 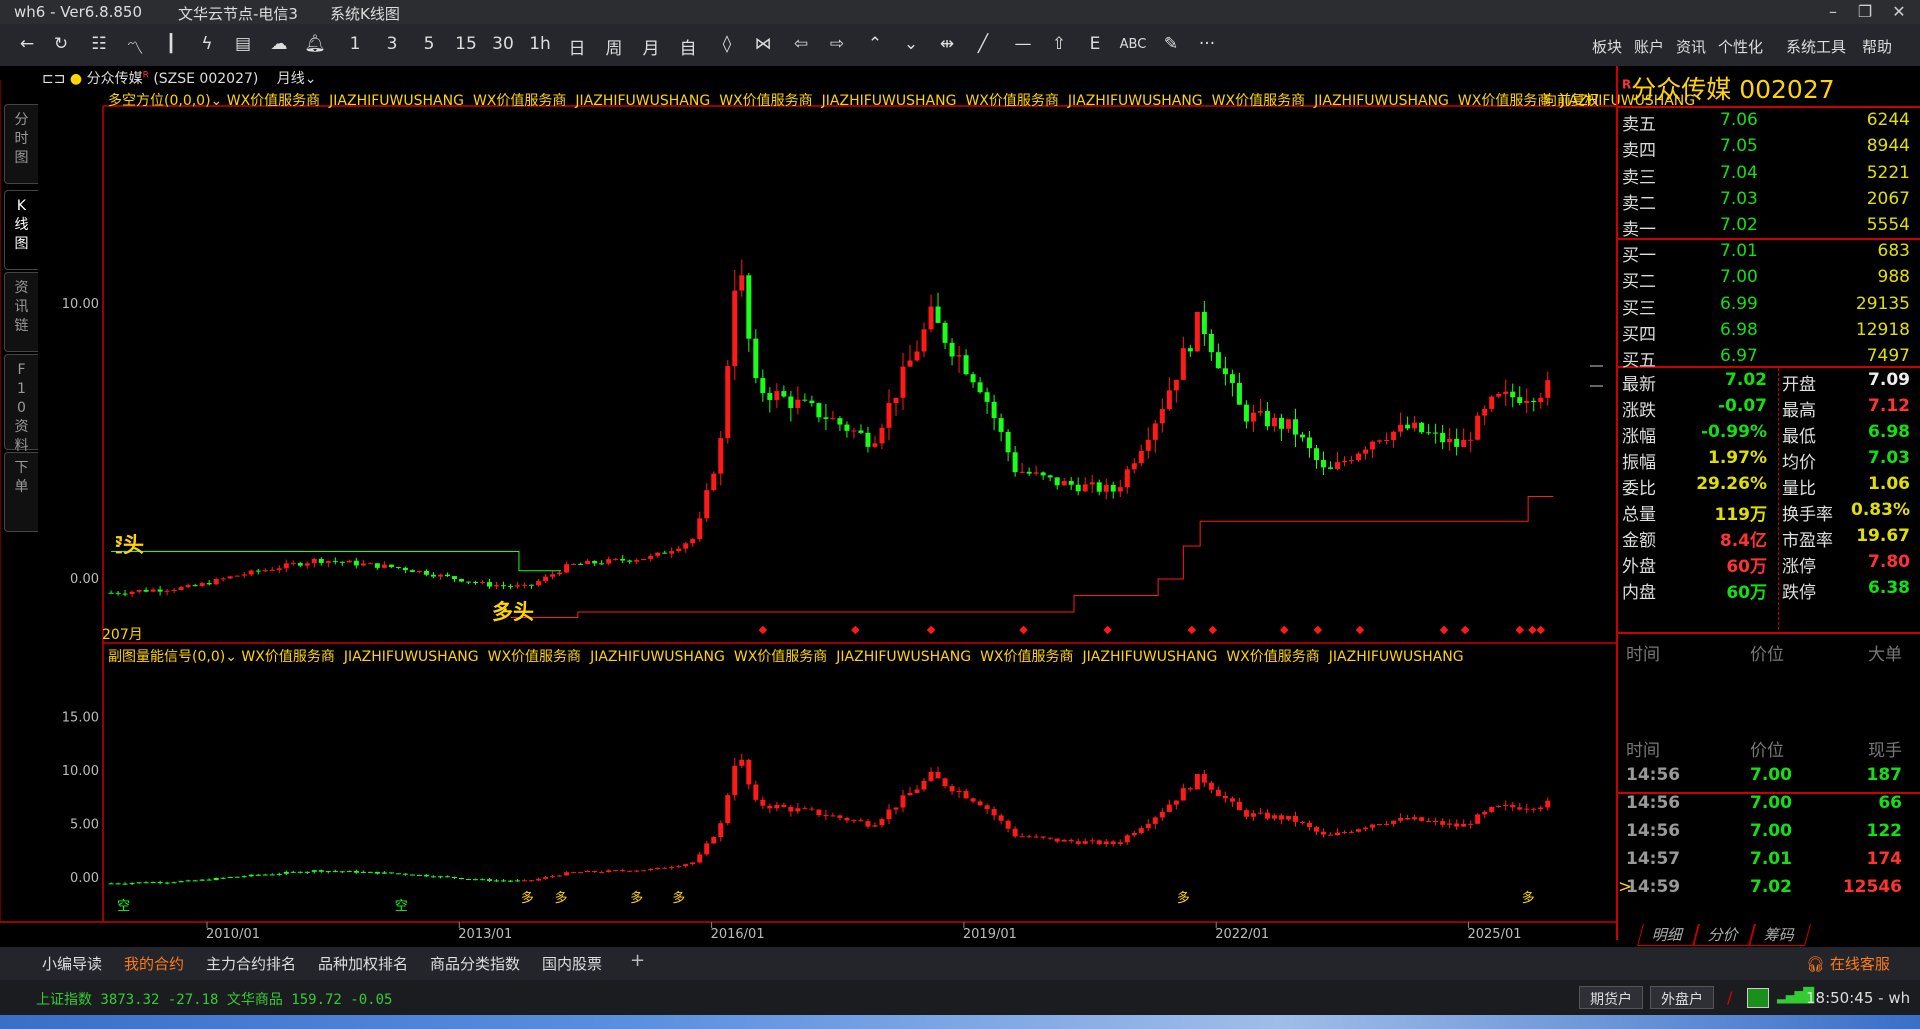 What do you see at coordinates (1768, 537) in the screenshot?
I see `stat-row: 金额 8.4亿 市盈率 19.67` at bounding box center [1768, 537].